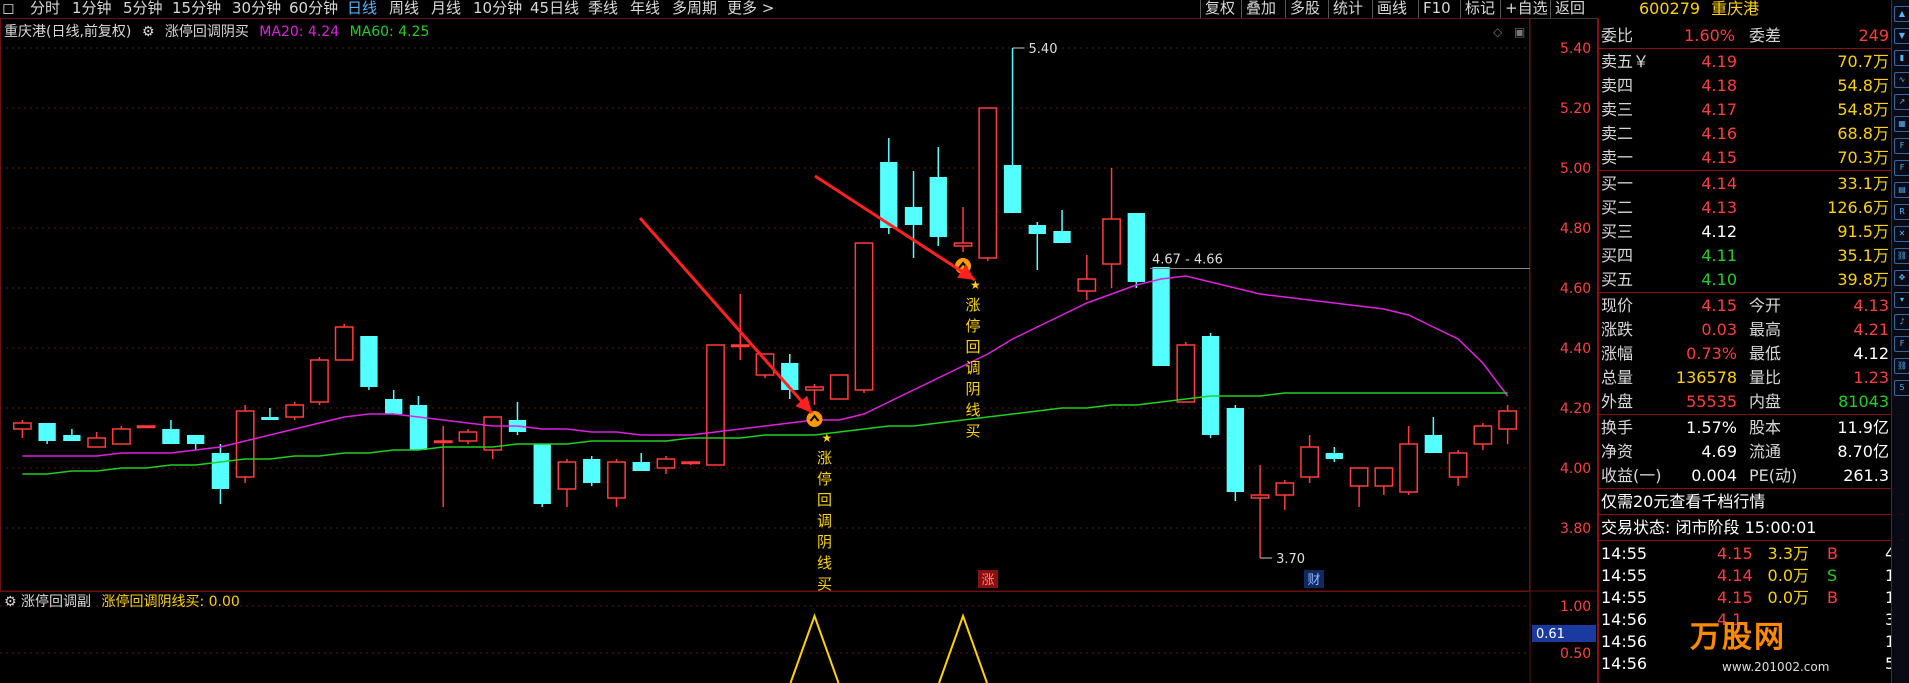  Describe the element at coordinates (1575, 109) in the screenshot. I see `y-tick-label: 5.20` at that location.